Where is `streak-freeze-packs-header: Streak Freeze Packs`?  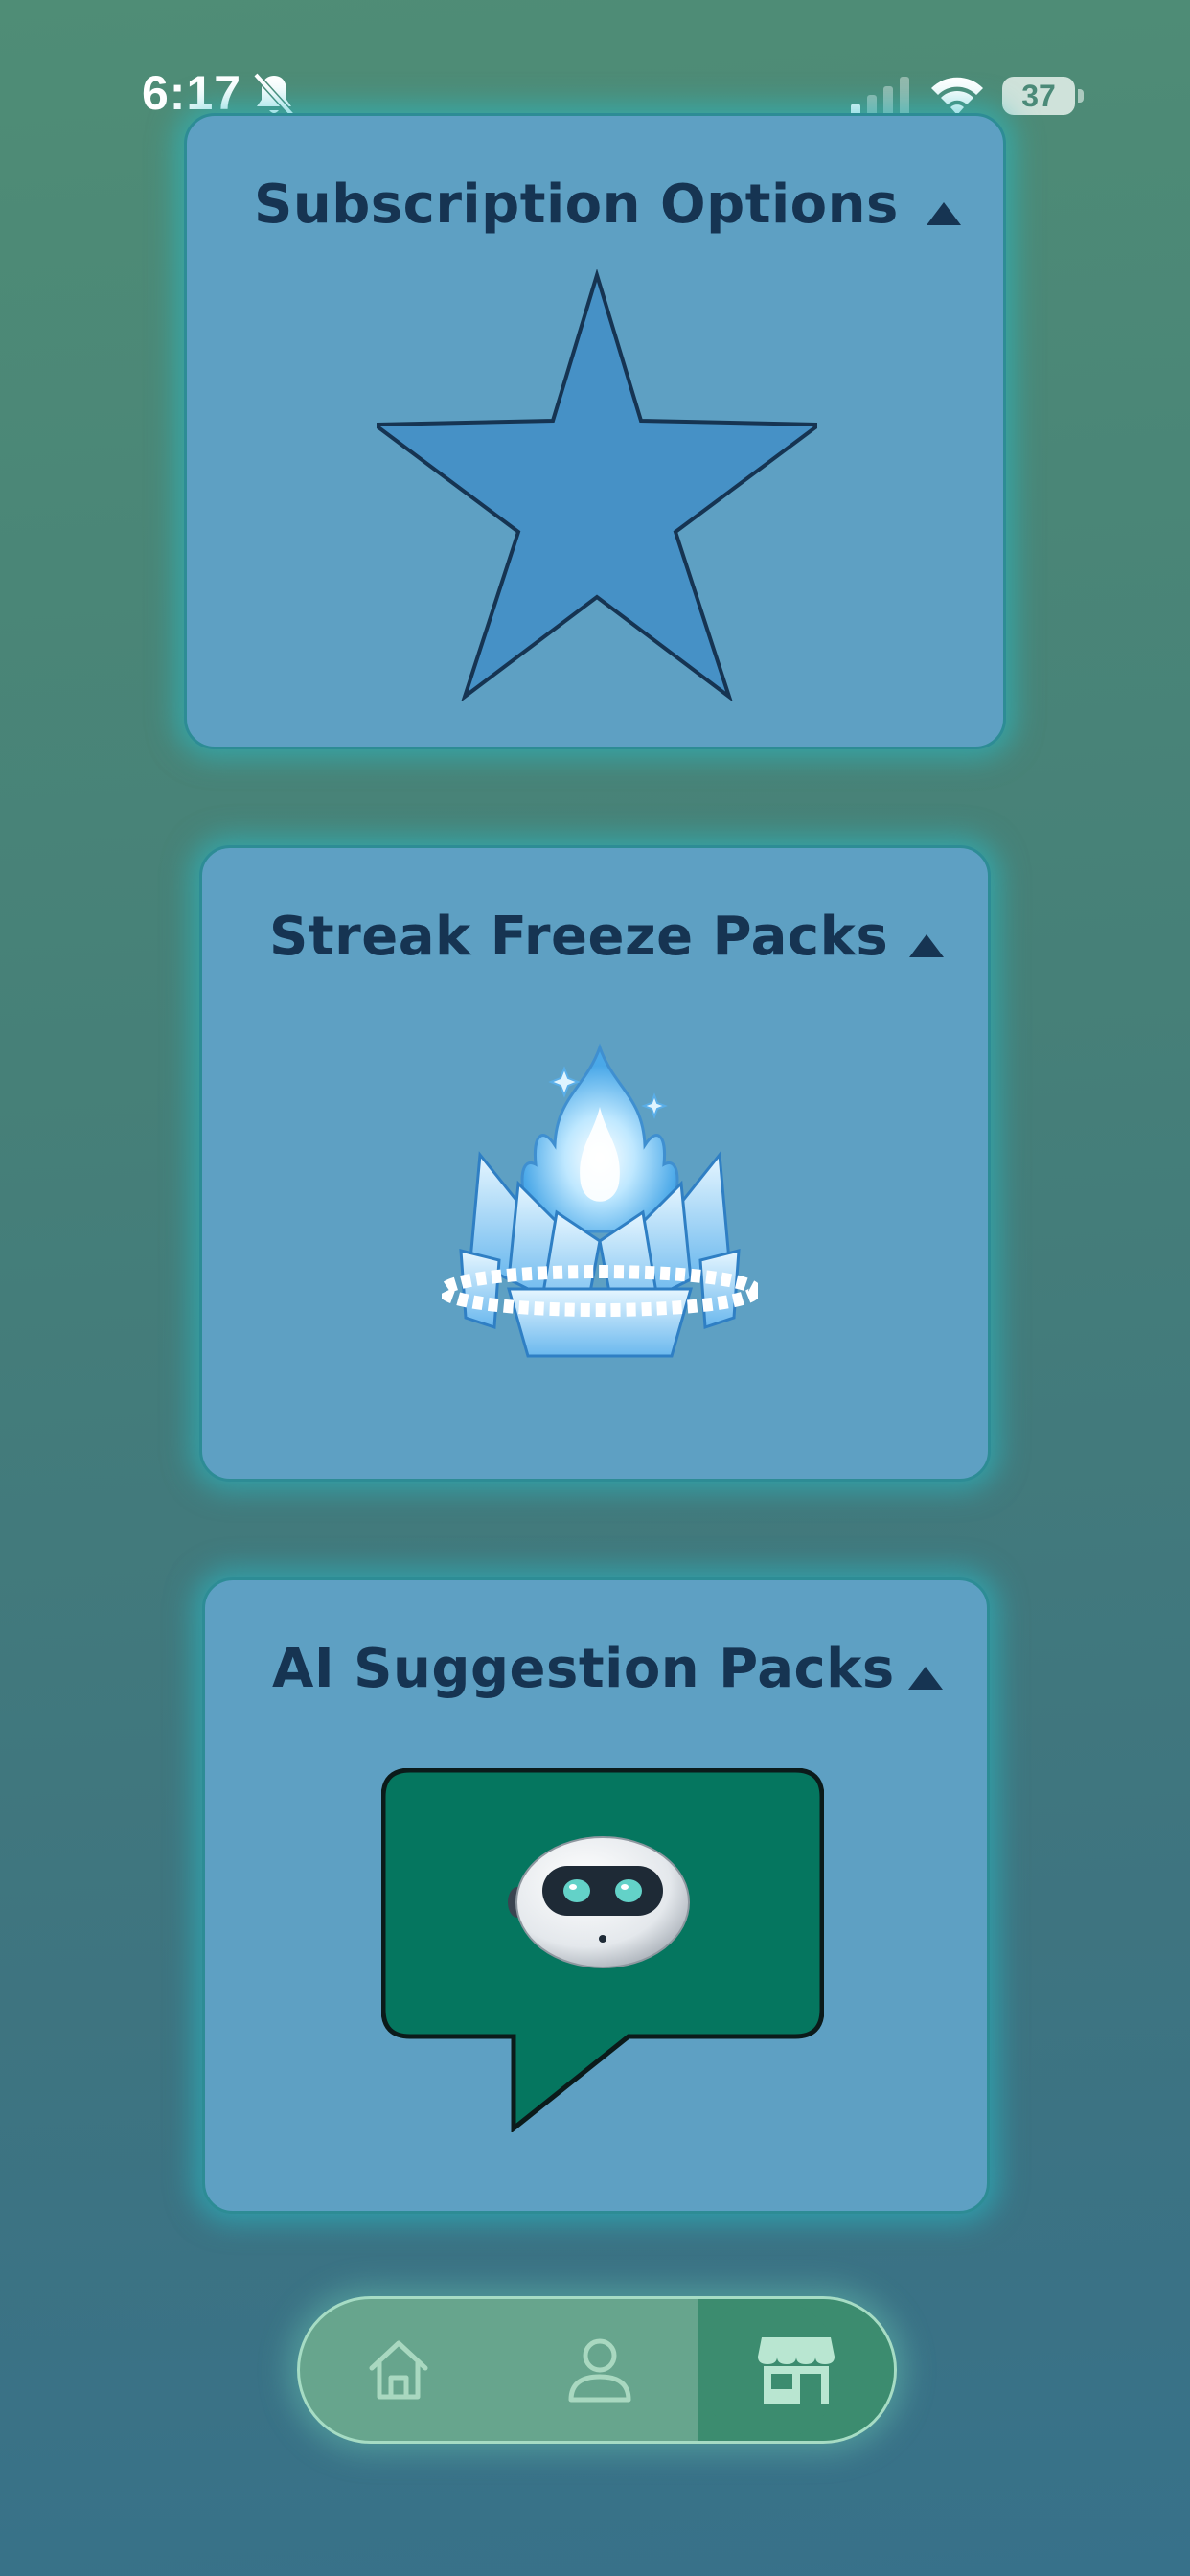
streak-freeze-packs-header: Streak Freeze Packs is located at coordinates (595, 934).